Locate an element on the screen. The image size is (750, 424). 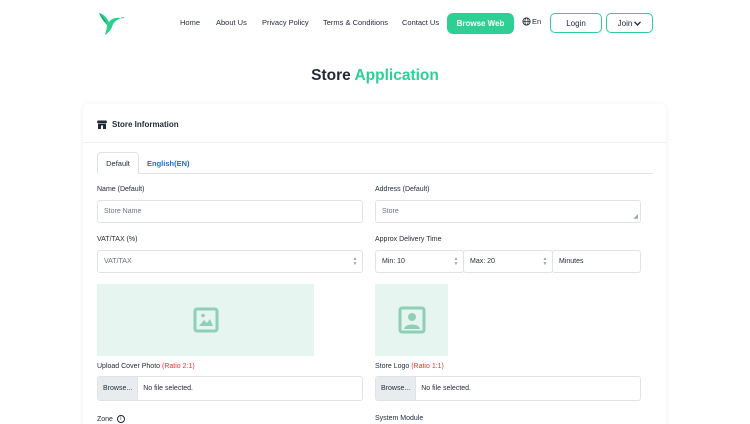
store-icon is located at coordinates (102, 124).